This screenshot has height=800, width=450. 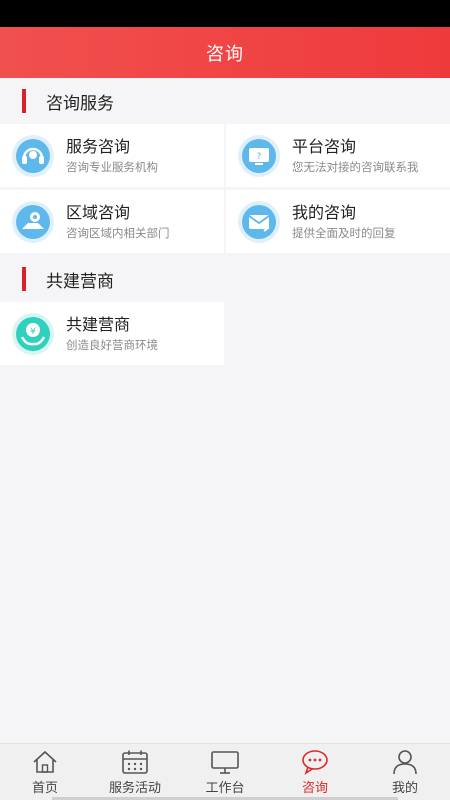 I want to click on card-subtitle: 咨询专业服务机构, so click(x=112, y=166).